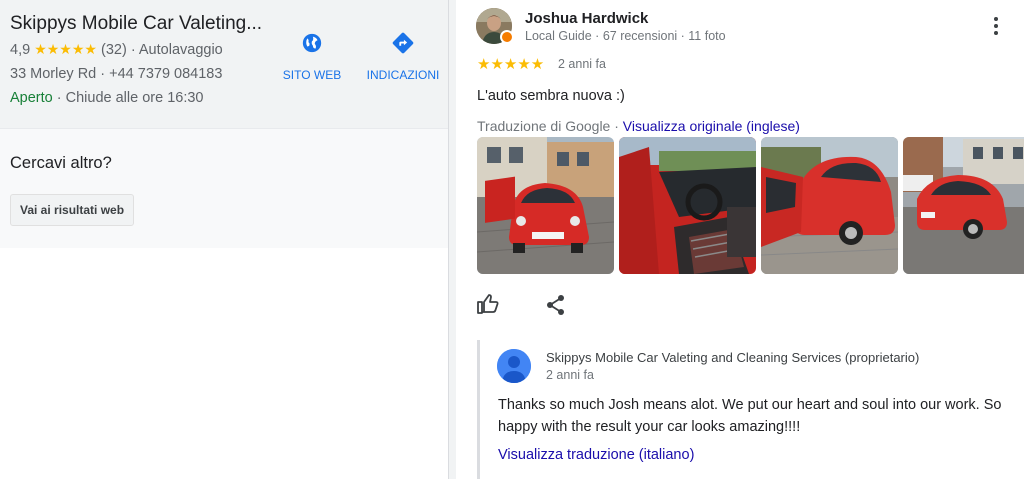  I want to click on alternative-section: Cercavi altro? Vai ai risultati web, so click(224, 188).